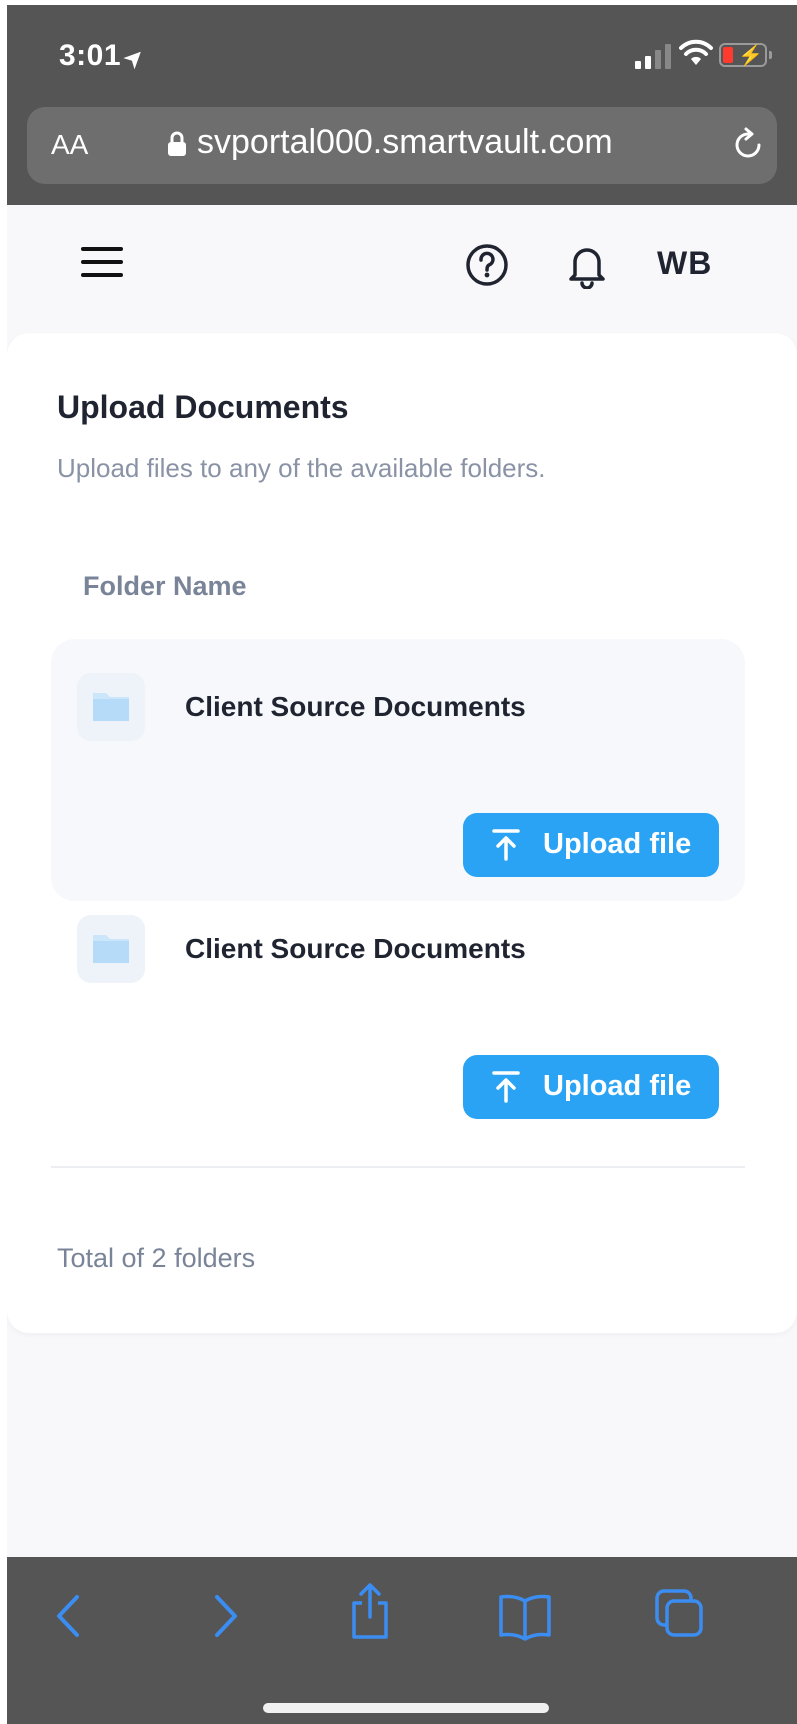 This screenshot has width=797, height=1724. Describe the element at coordinates (69, 145) in the screenshot. I see `text-size-button: AA` at that location.